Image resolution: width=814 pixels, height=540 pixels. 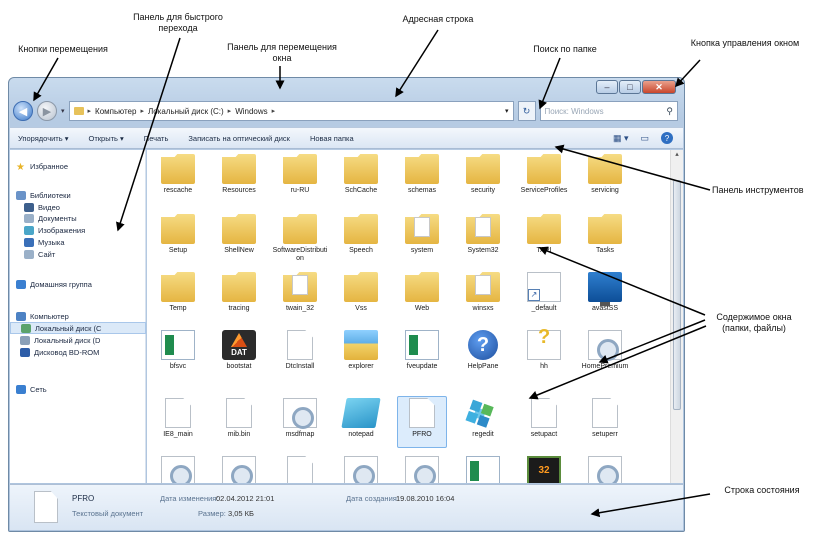 What do you see at coordinates (361, 292) in the screenshot?
I see `file-item: Vss` at bounding box center [361, 292].